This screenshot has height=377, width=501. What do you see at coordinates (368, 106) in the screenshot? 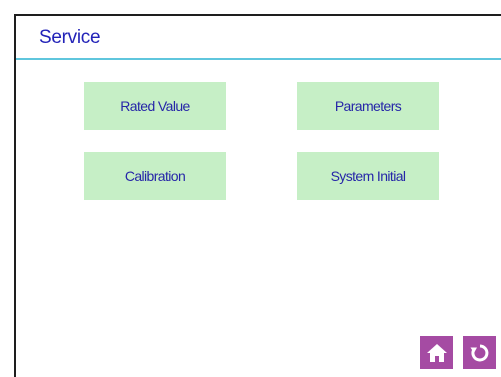
I see `parameters-button: Parameters` at bounding box center [368, 106].